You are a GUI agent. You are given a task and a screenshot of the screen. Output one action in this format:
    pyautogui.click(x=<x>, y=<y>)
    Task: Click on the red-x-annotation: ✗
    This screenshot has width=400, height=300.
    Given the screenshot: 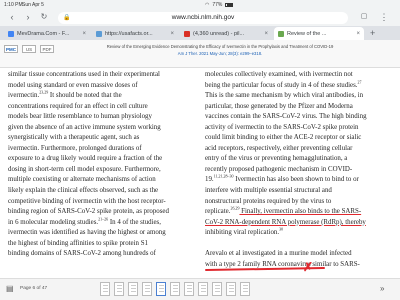 What is the action you would take?
    pyautogui.click(x=308, y=267)
    